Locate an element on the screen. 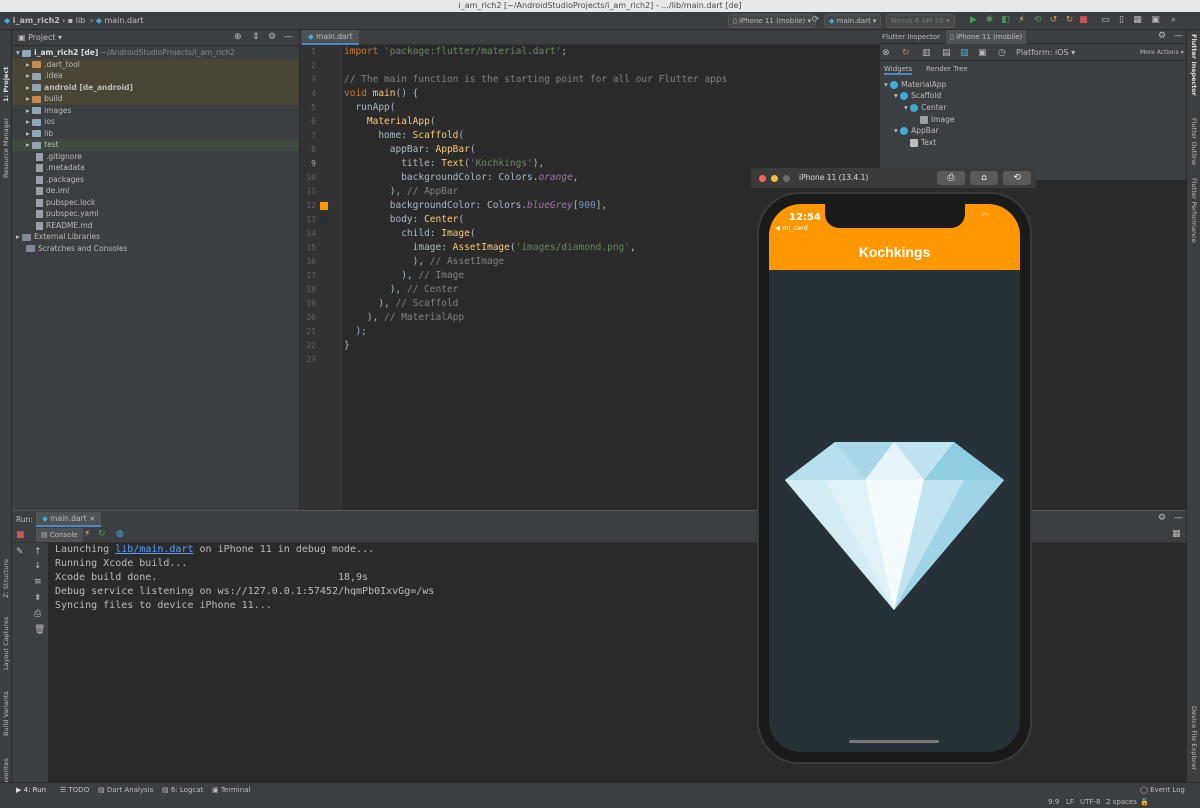 This screenshot has height=808, width=1200. tree-item: ▸ android [de_android] is located at coordinates (155, 87).